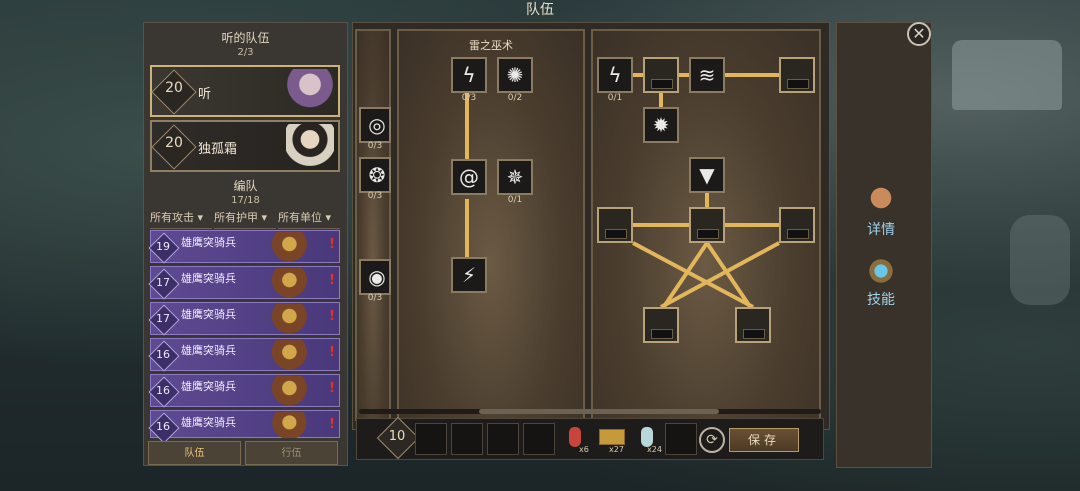 Image resolution: width=1080 pixels, height=491 pixels. I want to click on skill-node-burst: ✵, so click(515, 177).